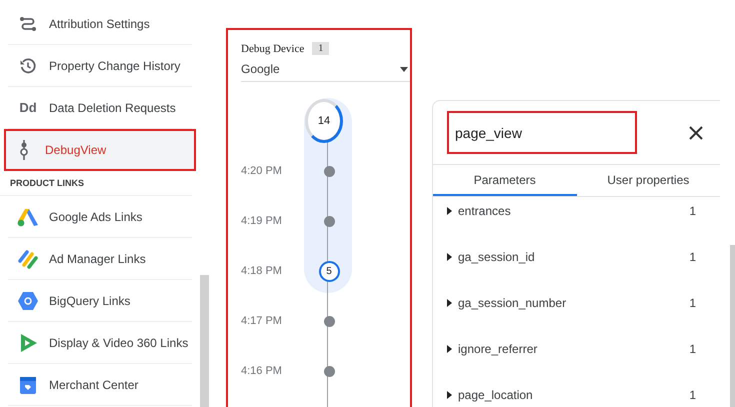 The width and height of the screenshot is (735, 407). Describe the element at coordinates (498, 349) in the screenshot. I see `parameter-name: ignore_referrer` at that location.